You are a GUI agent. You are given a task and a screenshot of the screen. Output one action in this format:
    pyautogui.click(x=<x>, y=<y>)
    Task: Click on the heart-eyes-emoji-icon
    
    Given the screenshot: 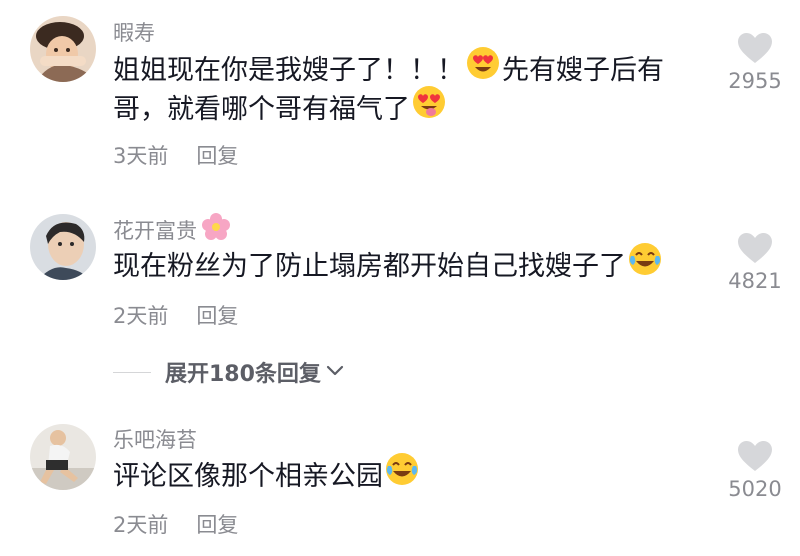 What is the action you would take?
    pyautogui.click(x=483, y=68)
    